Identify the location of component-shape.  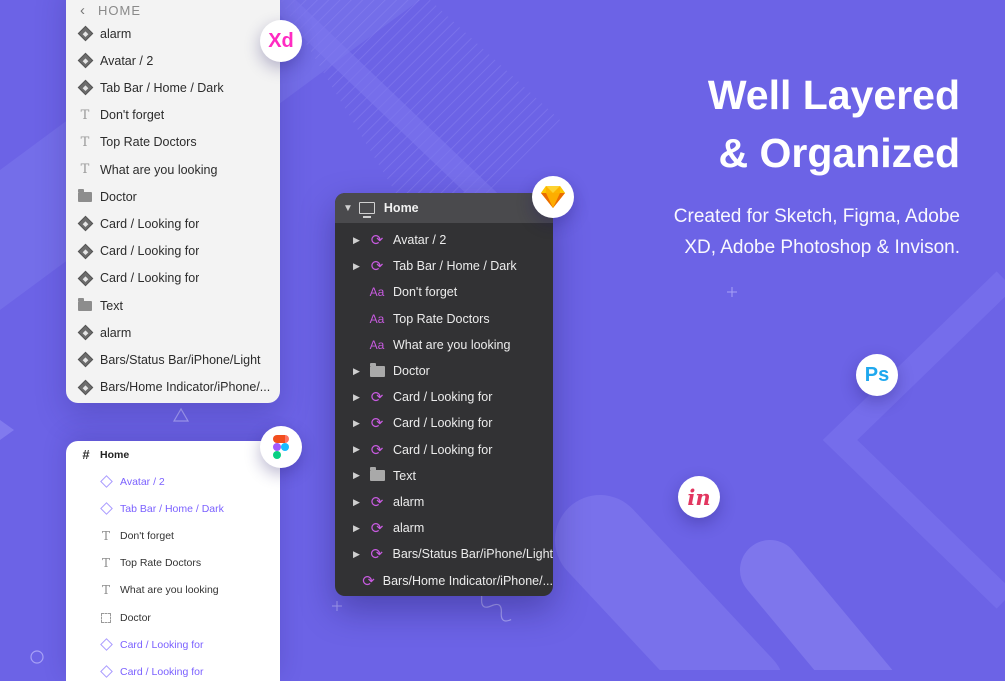
(106, 672).